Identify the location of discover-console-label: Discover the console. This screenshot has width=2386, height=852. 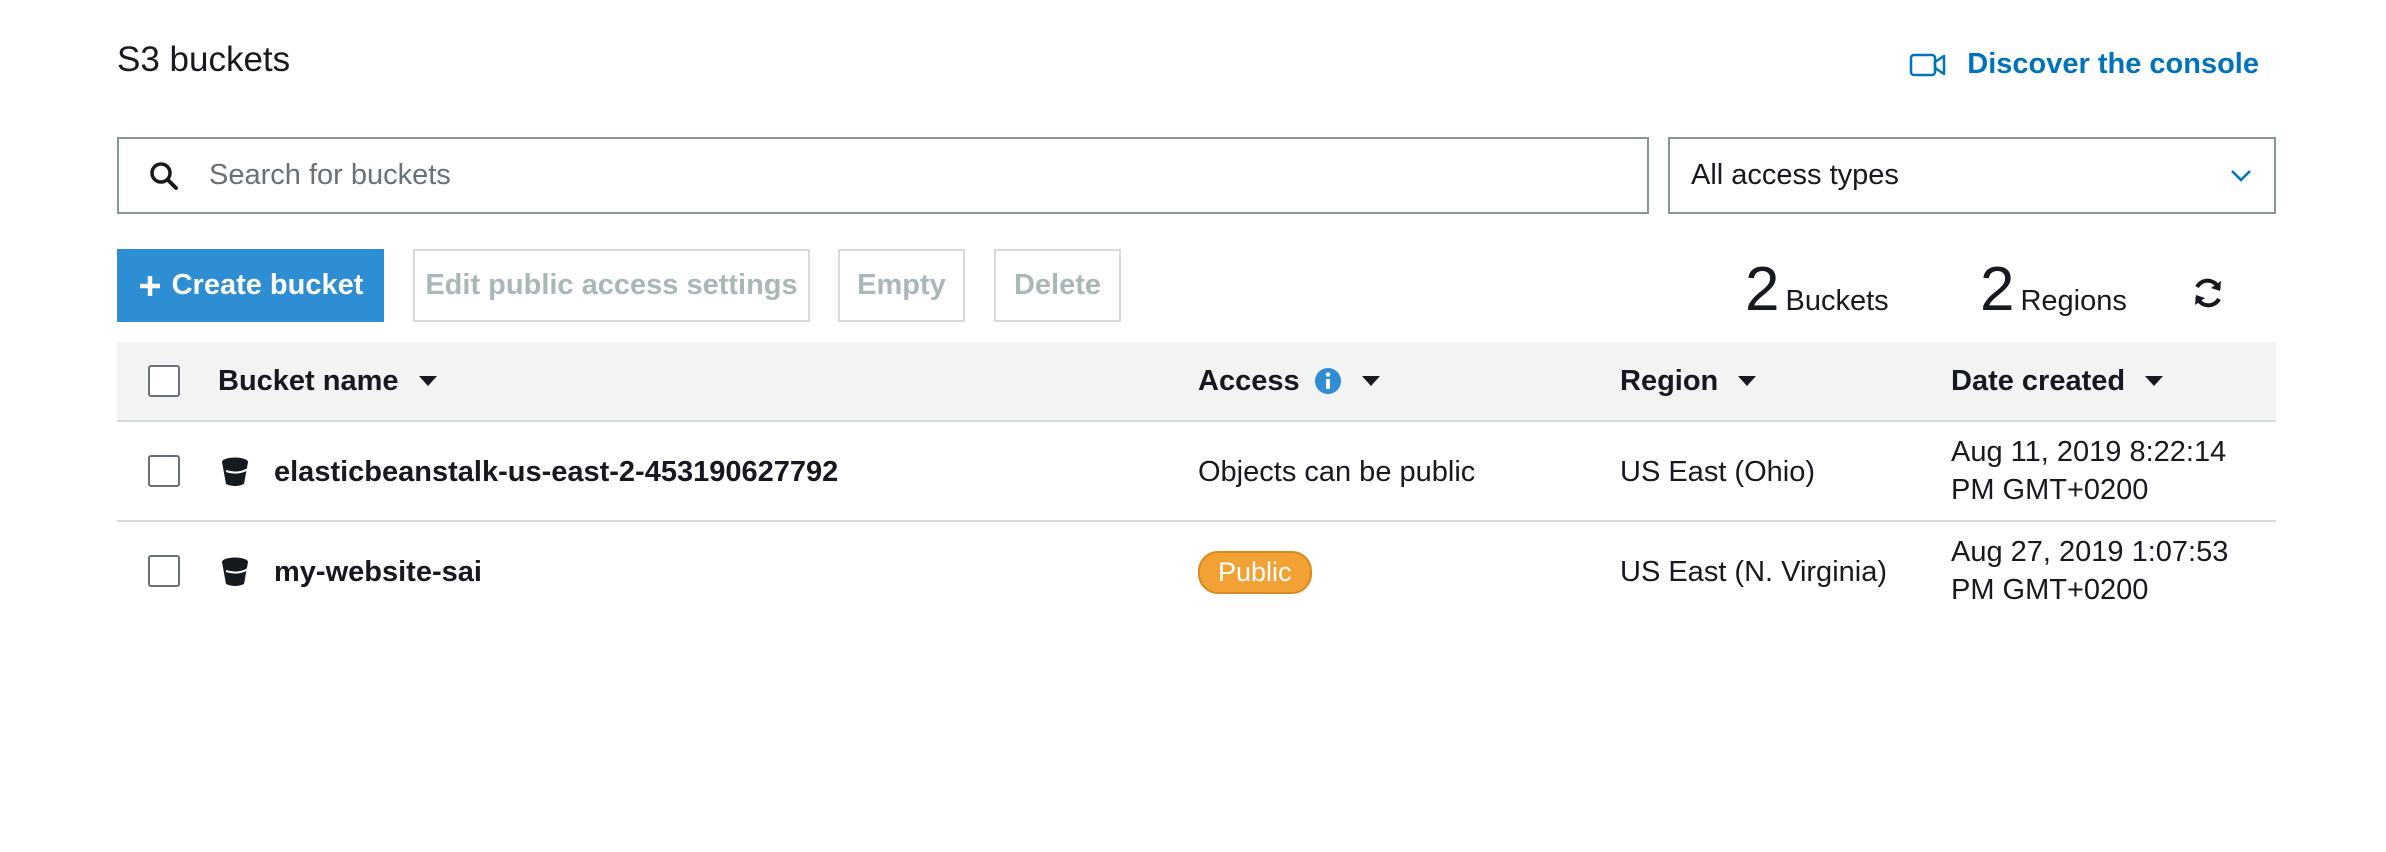
(2113, 64).